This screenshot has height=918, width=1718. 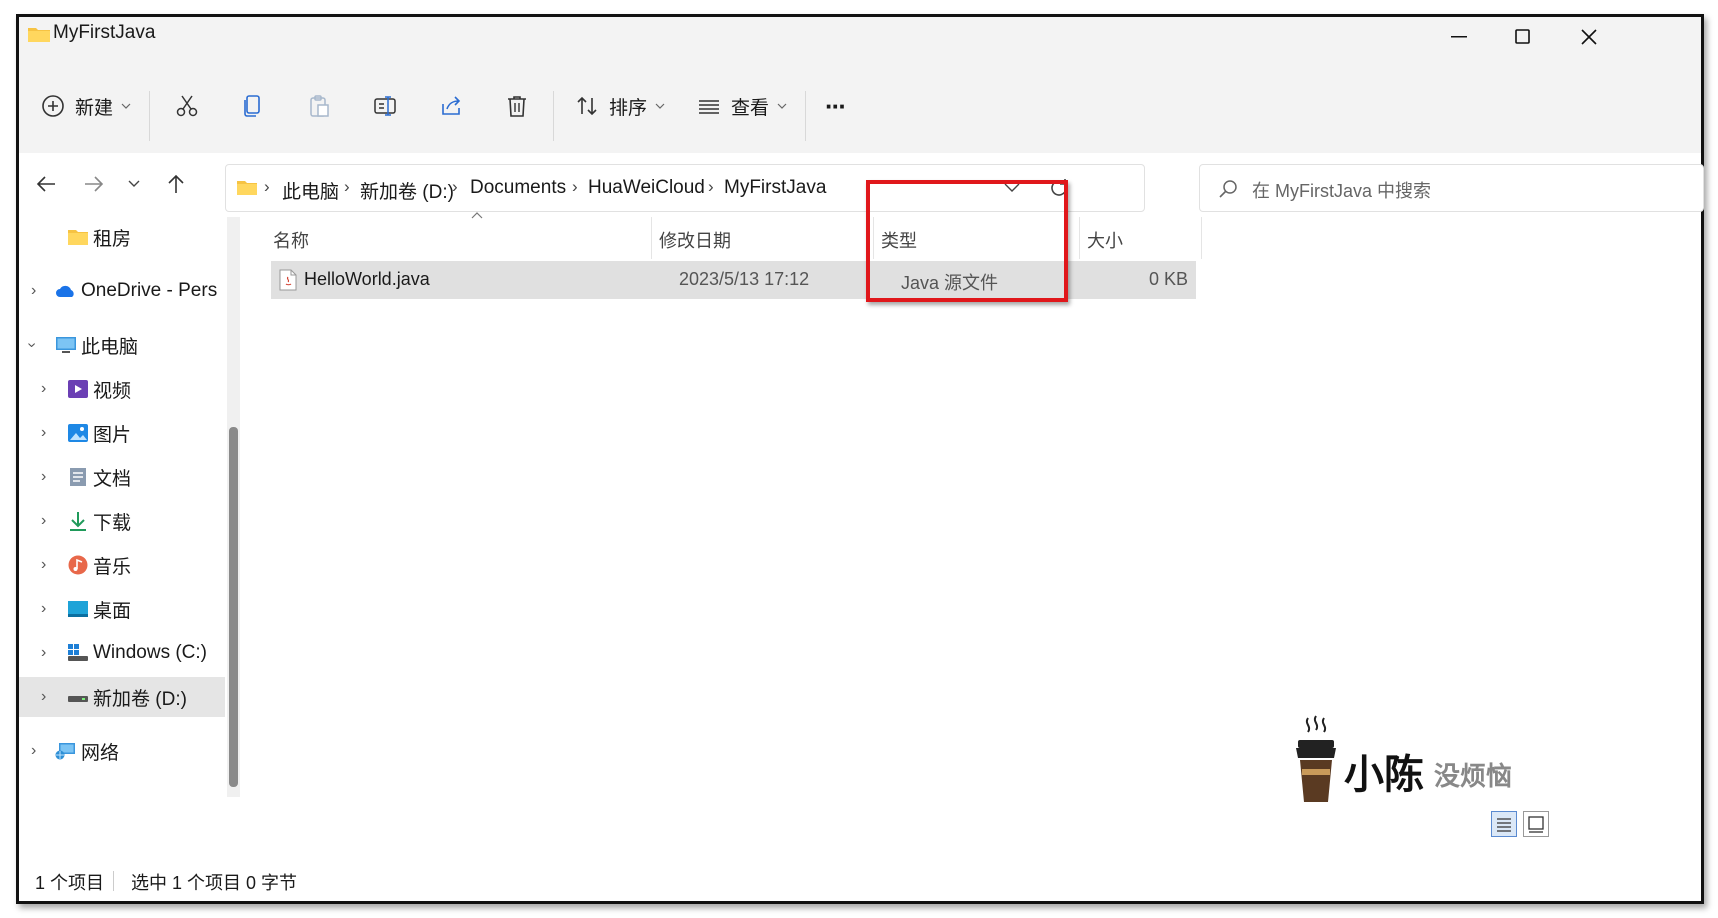 I want to click on file-modified: 2023/5/13 17:12, so click(x=744, y=279).